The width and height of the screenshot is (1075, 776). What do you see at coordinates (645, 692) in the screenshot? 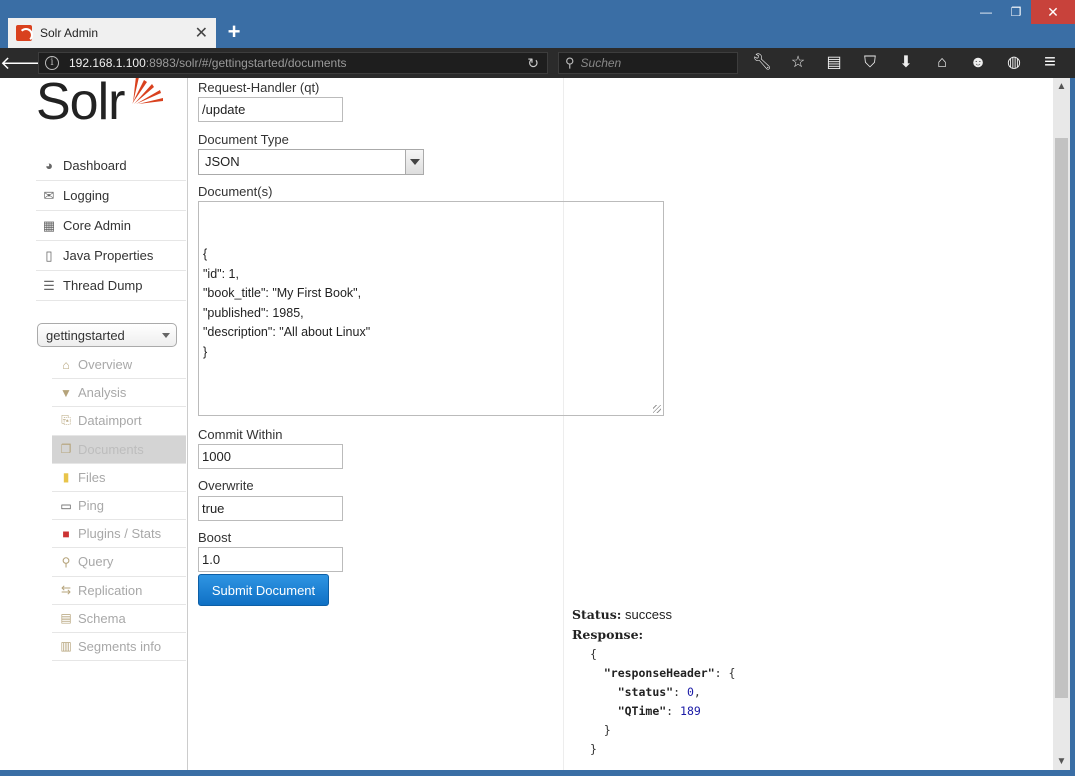
I see `json-key-status: "status"` at bounding box center [645, 692].